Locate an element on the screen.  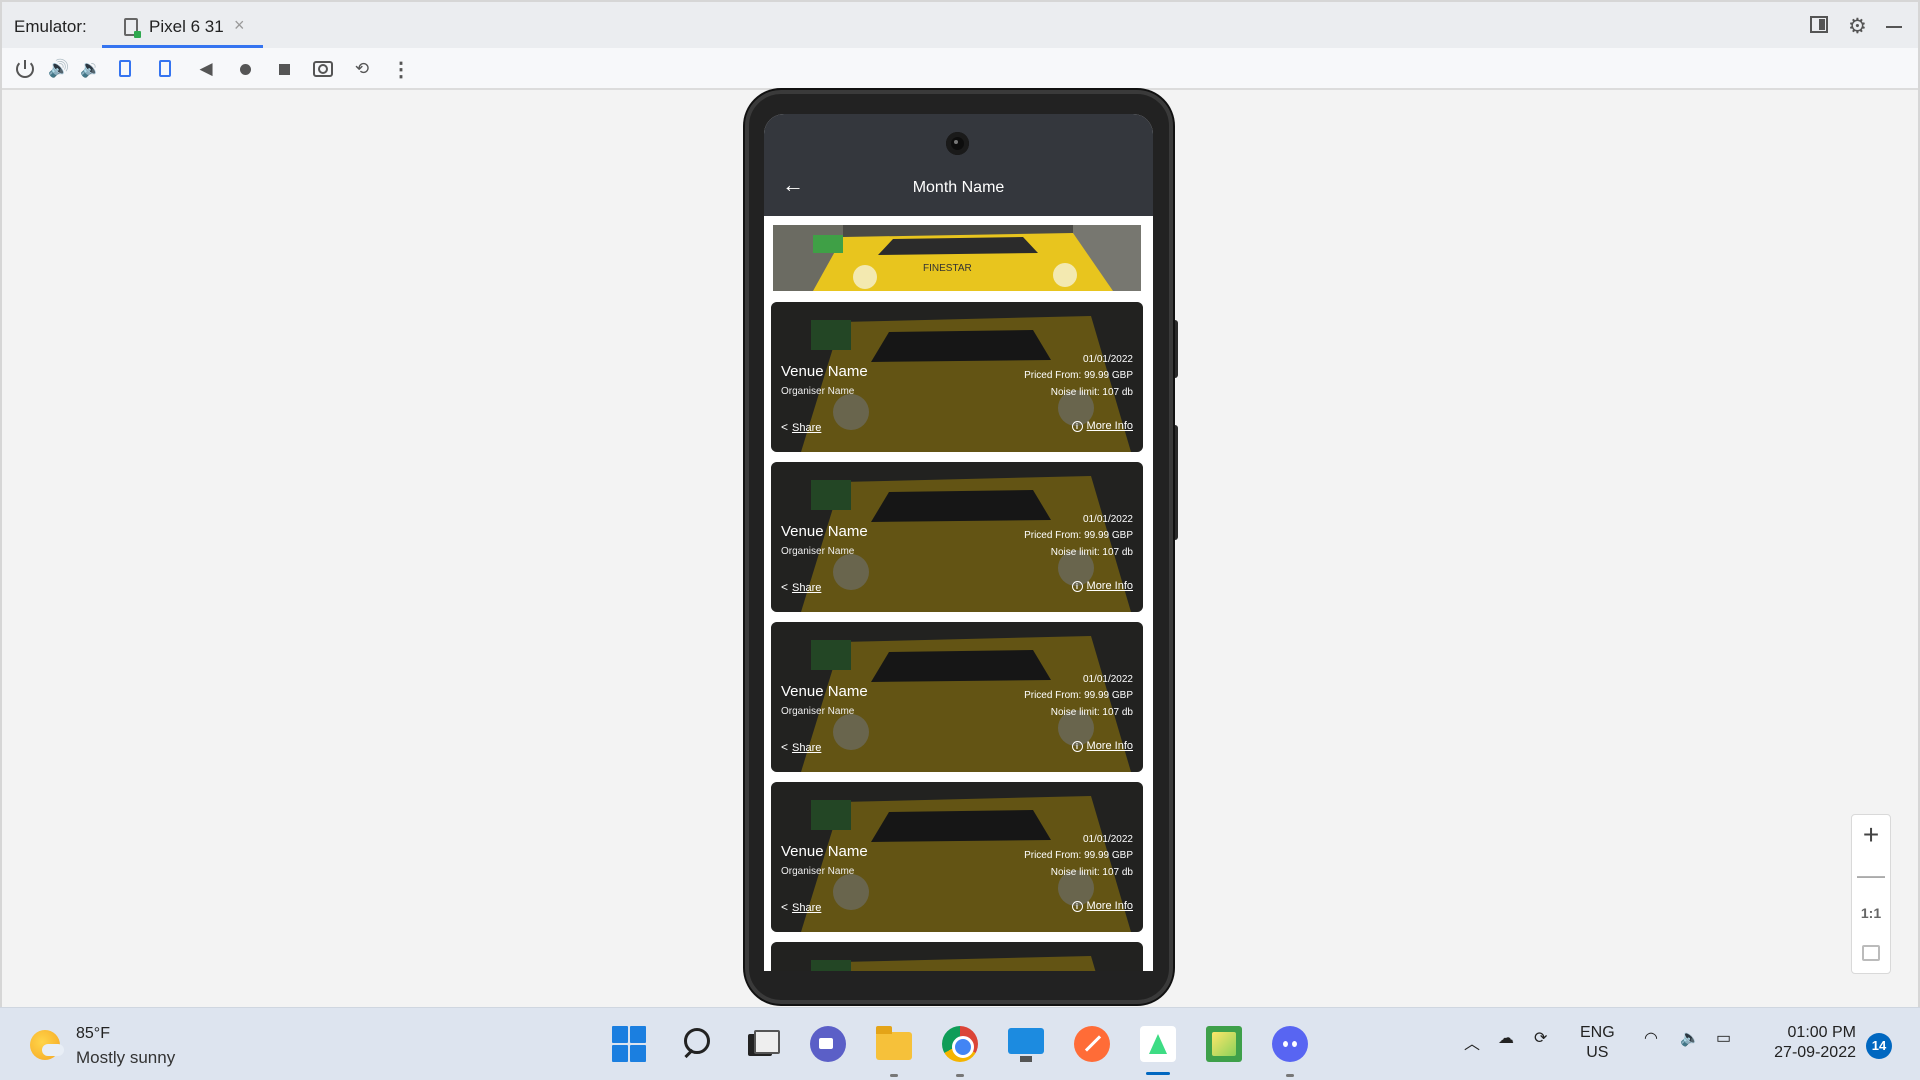
zoom-actual-size-button: 1:1 is located at coordinates (1871, 913).